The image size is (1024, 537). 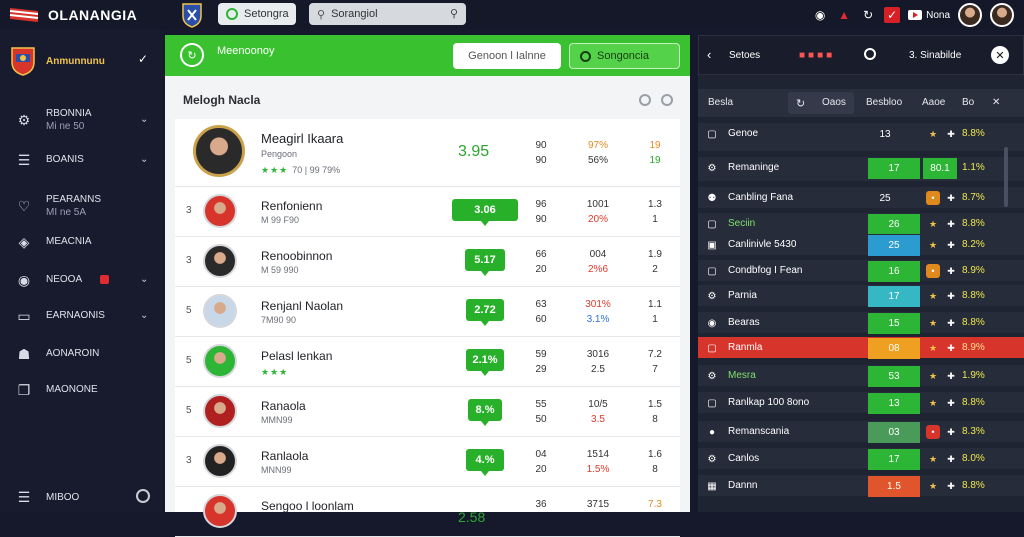 I want to click on copy-icon: ❐, so click(x=24, y=389).